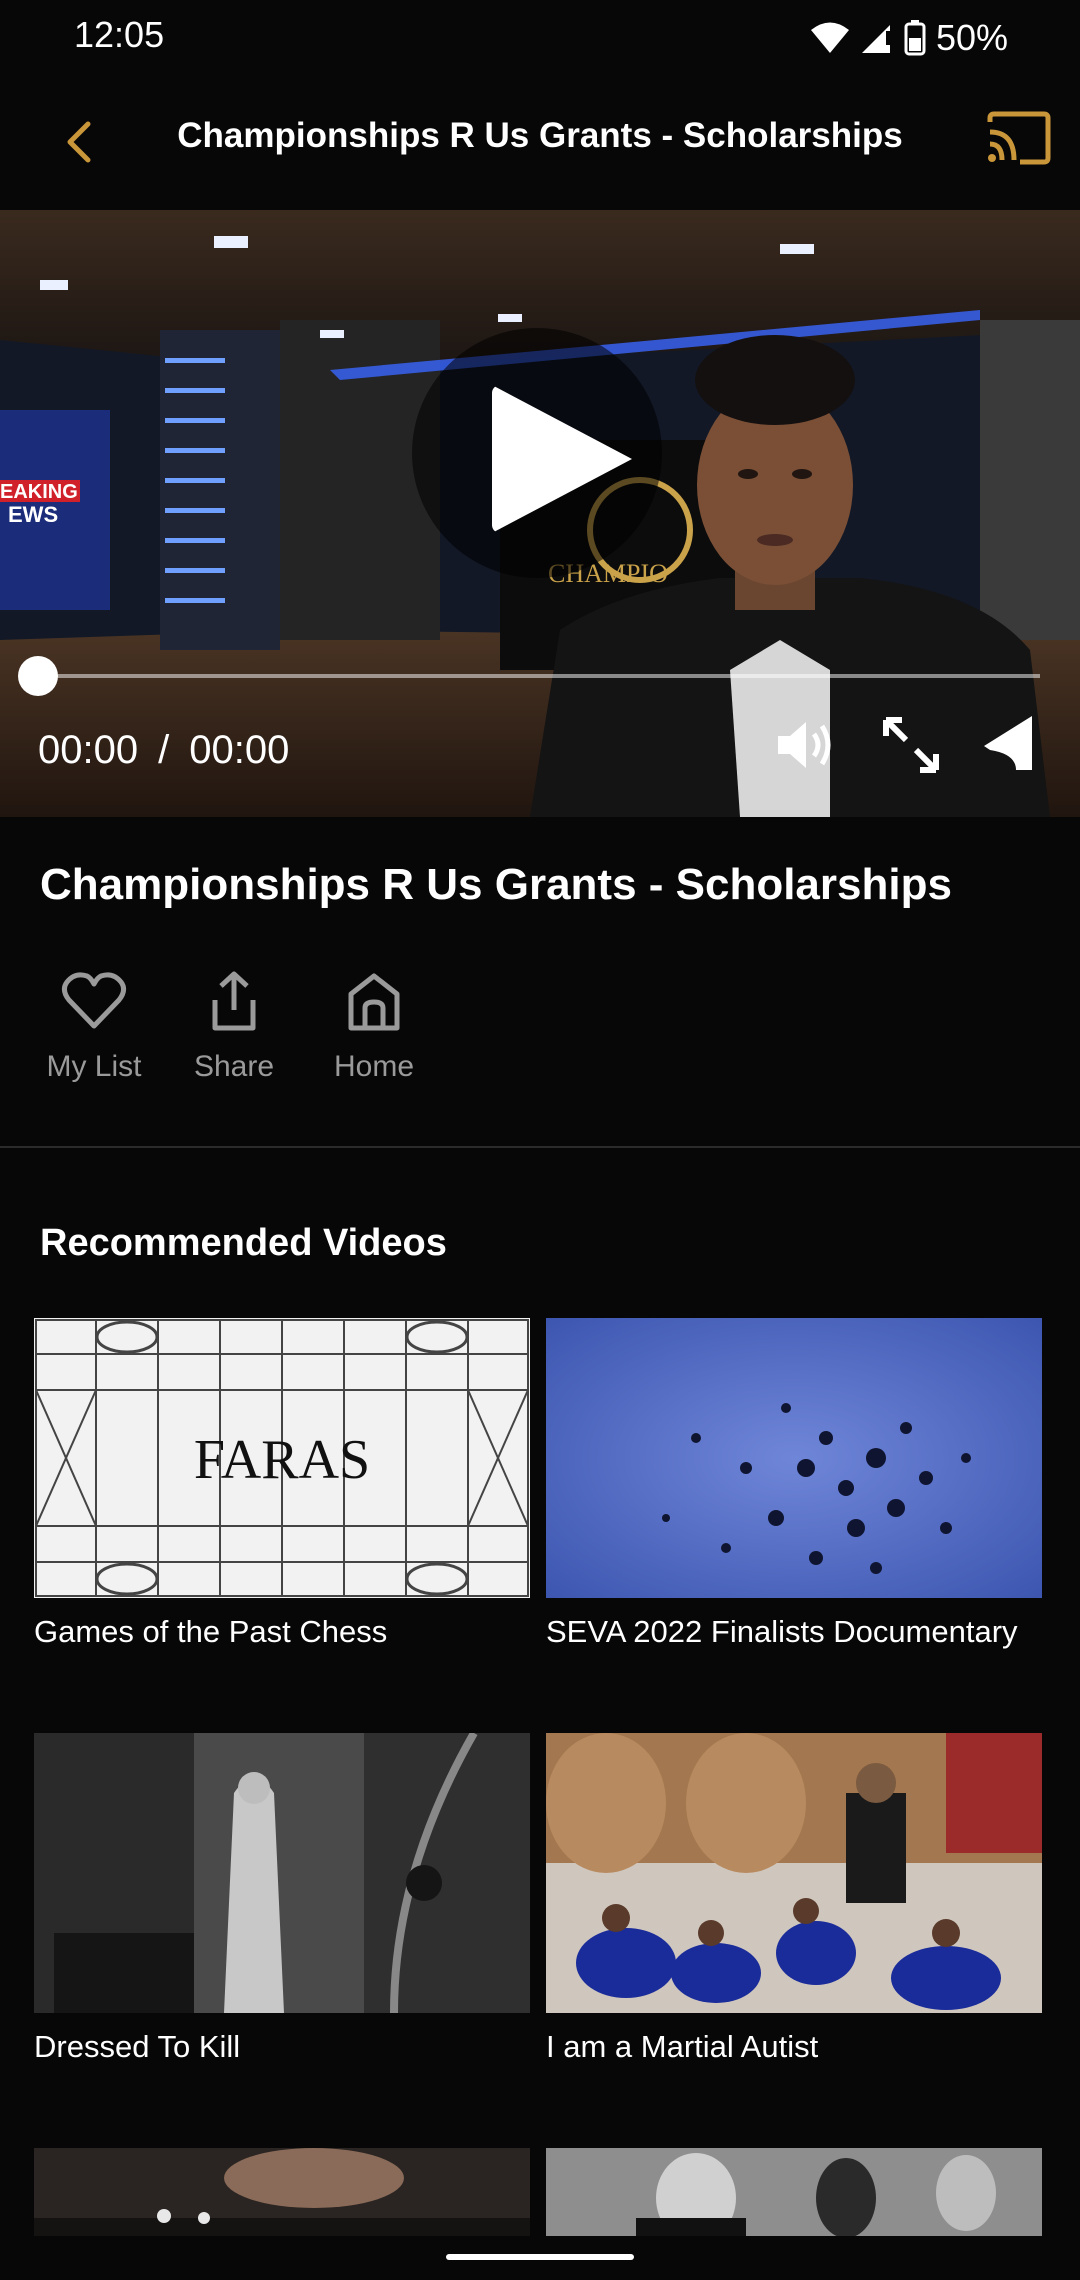  Describe the element at coordinates (94, 1000) in the screenshot. I see `heart-icon` at that location.